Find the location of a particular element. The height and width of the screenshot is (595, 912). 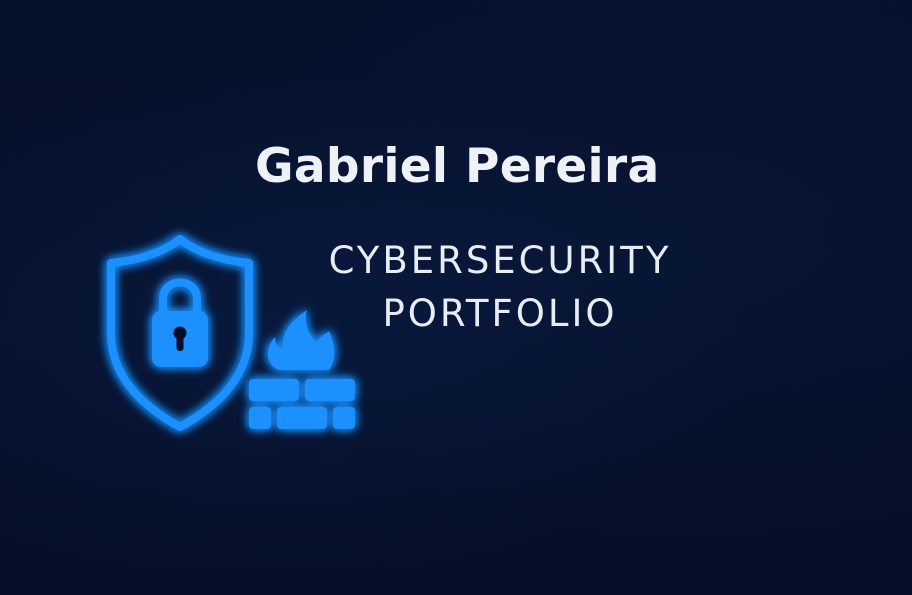

emblem-graphic is located at coordinates (231, 333).